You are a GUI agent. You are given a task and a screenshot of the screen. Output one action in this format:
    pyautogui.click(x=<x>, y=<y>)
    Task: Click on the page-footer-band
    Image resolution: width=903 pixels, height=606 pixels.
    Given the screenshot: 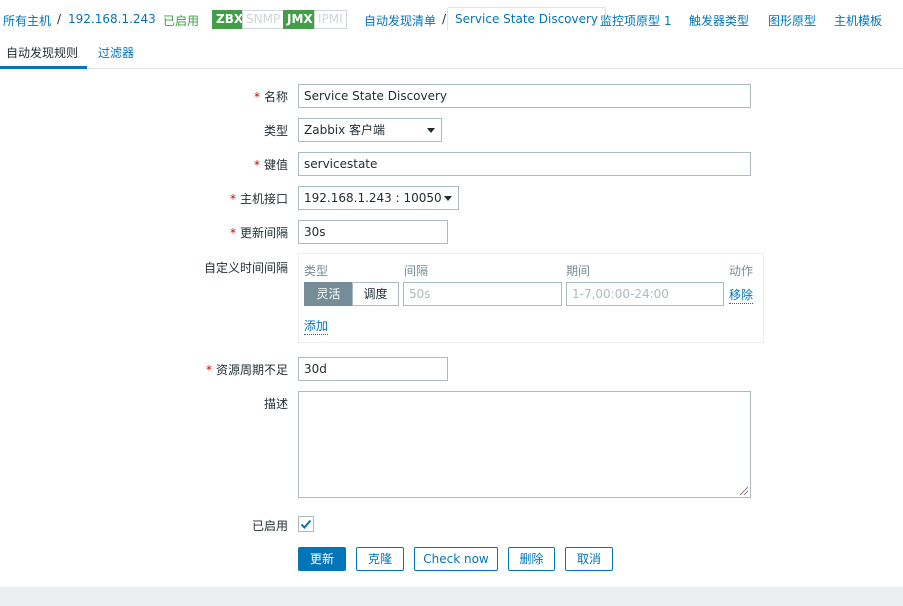 What is the action you would take?
    pyautogui.click(x=451, y=596)
    